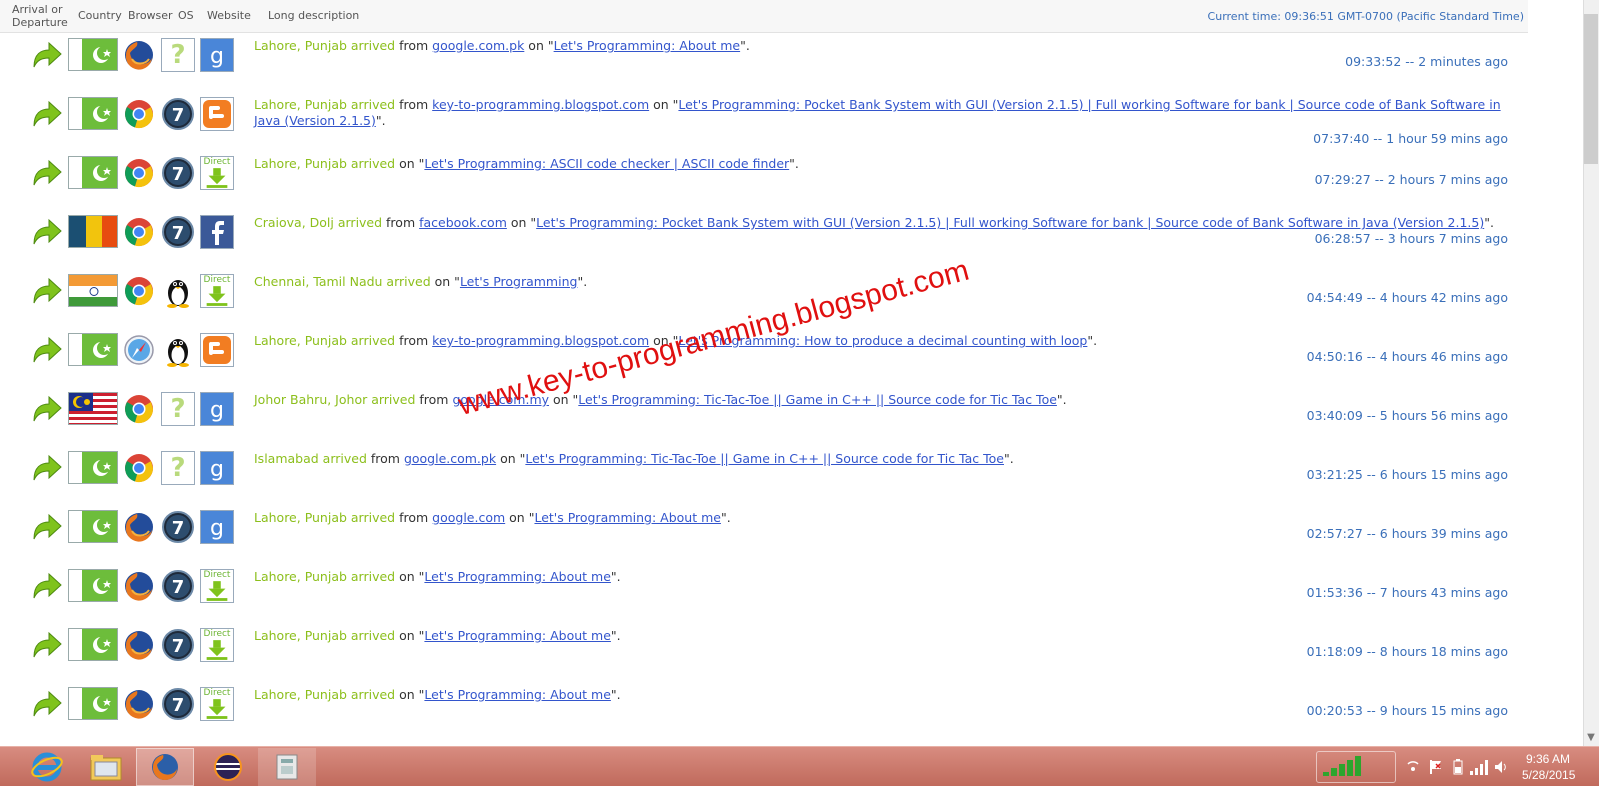  I want to click on visit-time: 04:50:16 -- 4 hours 46 mins ago, so click(1407, 356).